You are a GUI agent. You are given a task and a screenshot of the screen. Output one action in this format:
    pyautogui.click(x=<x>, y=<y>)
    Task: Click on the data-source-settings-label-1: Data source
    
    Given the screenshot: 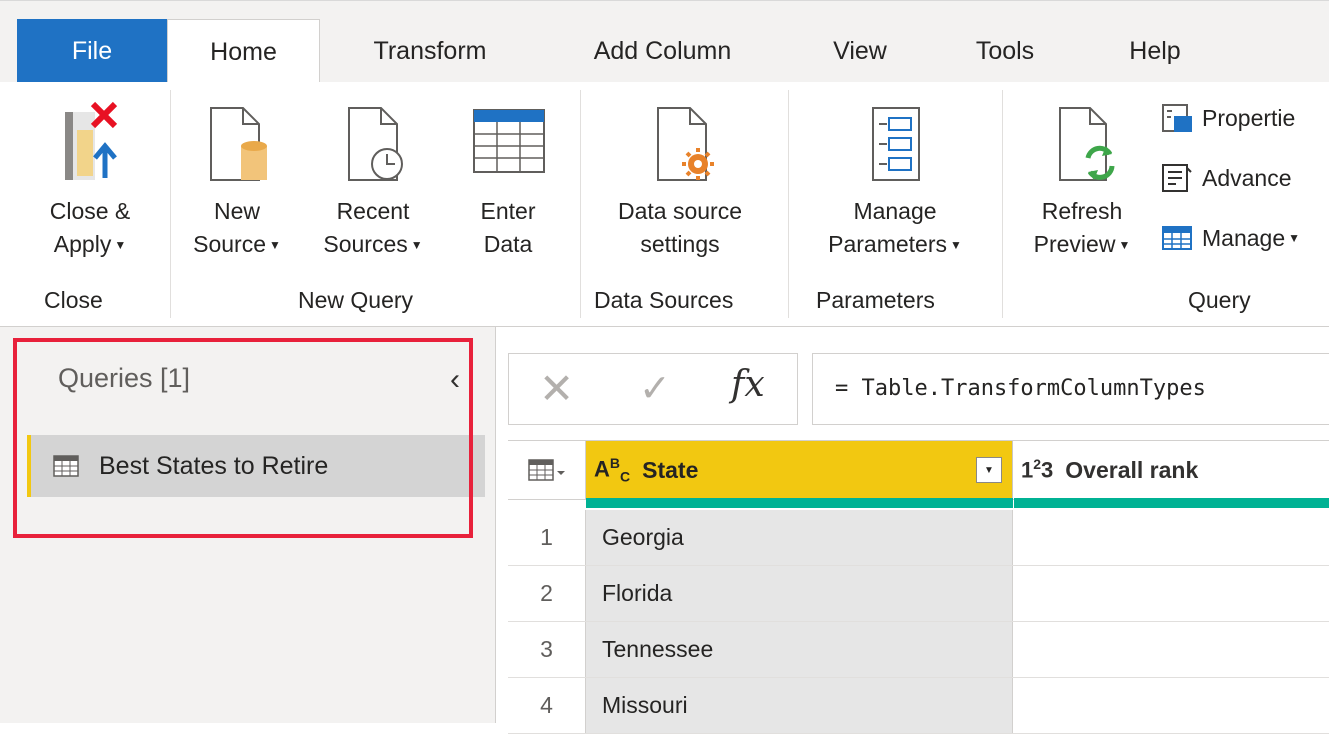 What is the action you would take?
    pyautogui.click(x=679, y=211)
    